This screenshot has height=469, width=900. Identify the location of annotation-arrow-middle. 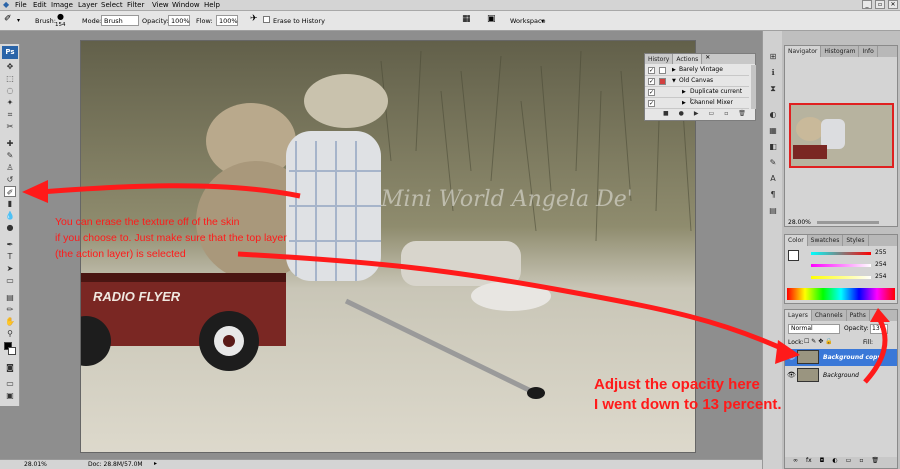
(514, 303).